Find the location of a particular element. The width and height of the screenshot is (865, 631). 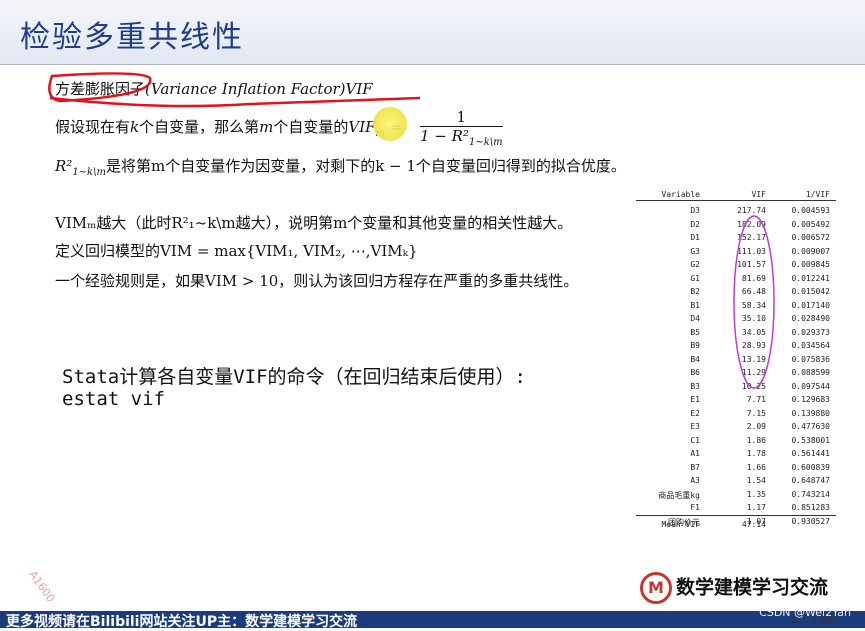

red-circle-annotation is located at coordinates (100, 87).